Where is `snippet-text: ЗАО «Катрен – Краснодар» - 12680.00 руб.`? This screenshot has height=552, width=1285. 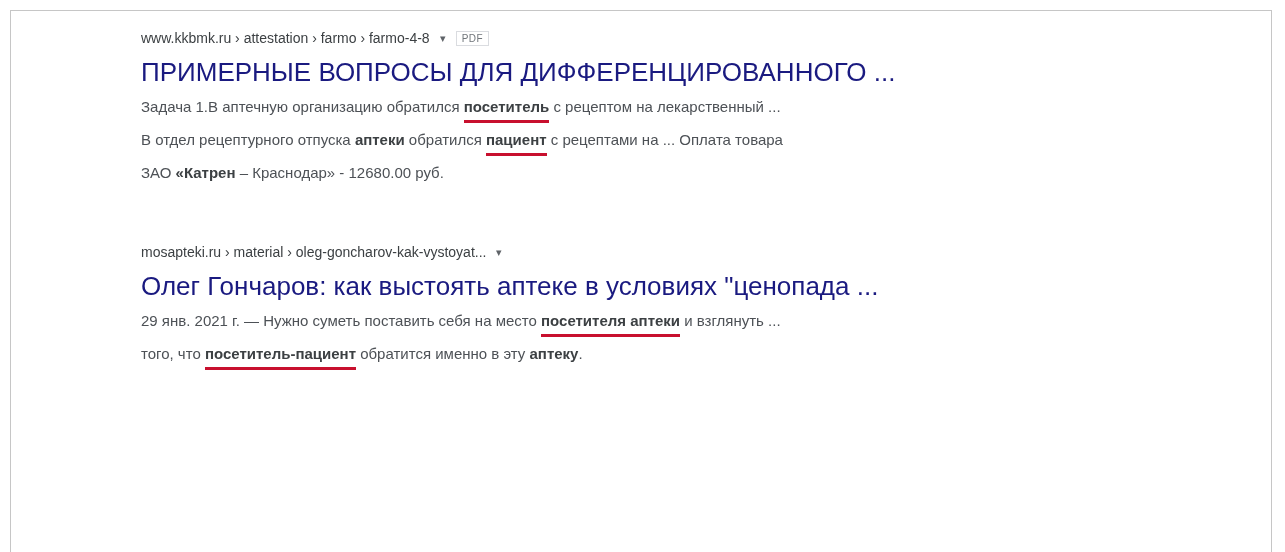 snippet-text: ЗАО «Катрен – Краснодар» - 12680.00 руб. is located at coordinates (293, 173).